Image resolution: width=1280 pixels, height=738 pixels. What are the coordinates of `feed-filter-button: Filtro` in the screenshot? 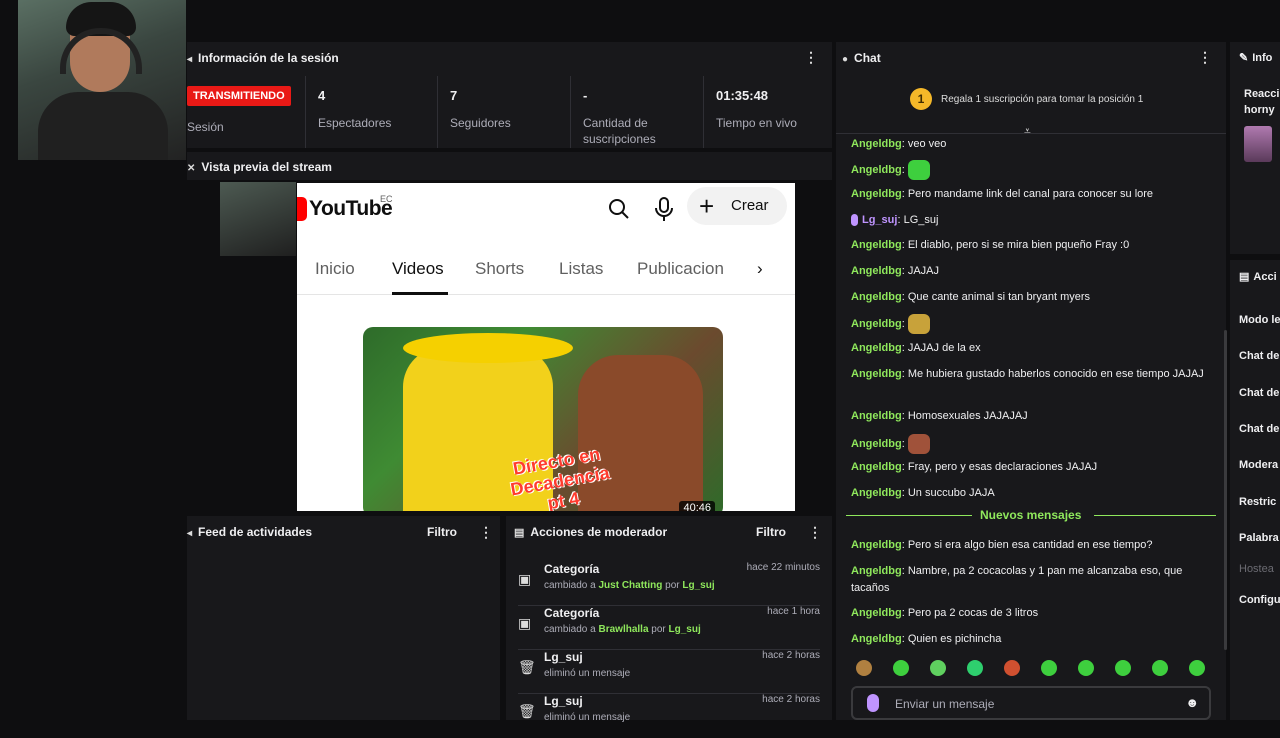 It's located at (442, 532).